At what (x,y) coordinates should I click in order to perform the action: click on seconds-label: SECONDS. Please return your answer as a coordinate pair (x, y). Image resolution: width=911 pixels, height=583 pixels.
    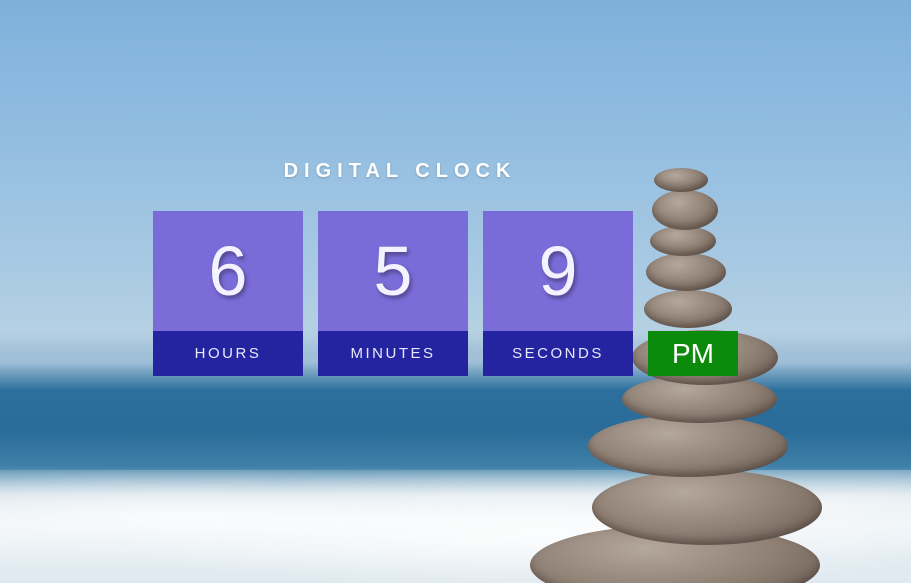
    Looking at the image, I should click on (558, 353).